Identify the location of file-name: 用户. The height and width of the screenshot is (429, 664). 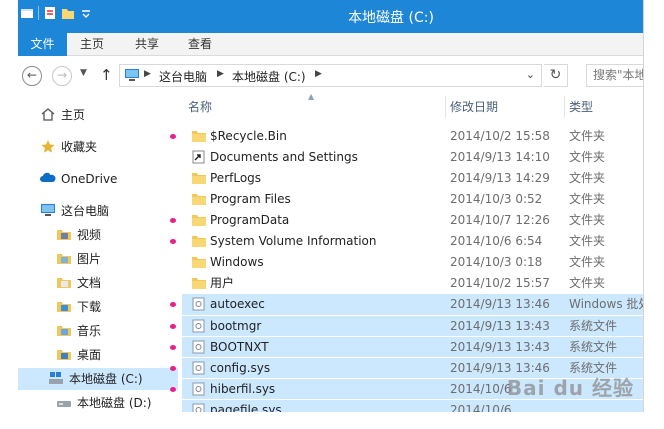
(222, 283).